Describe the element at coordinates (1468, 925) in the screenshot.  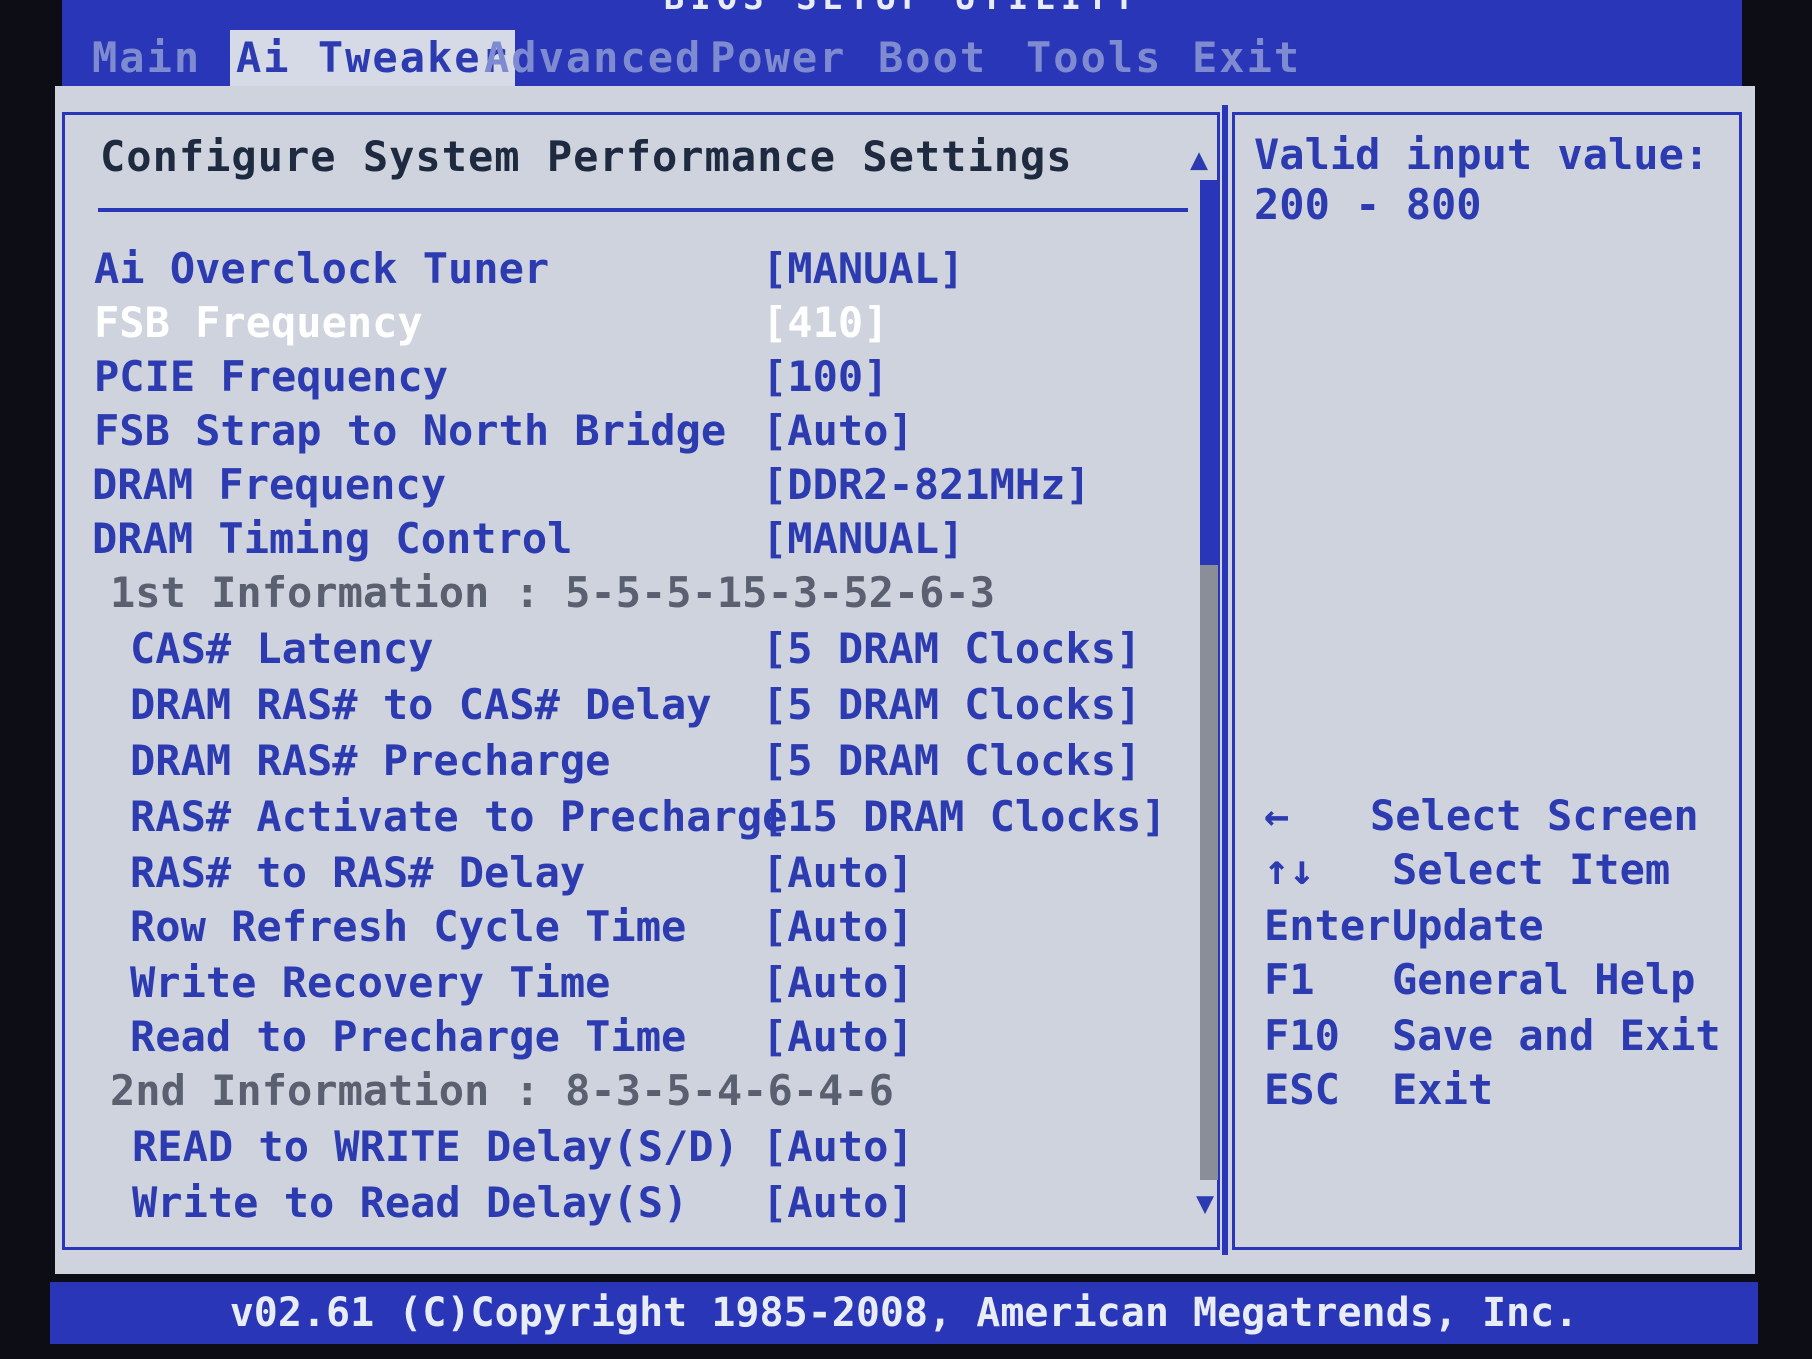
I see `key-hint-desc: Update` at that location.